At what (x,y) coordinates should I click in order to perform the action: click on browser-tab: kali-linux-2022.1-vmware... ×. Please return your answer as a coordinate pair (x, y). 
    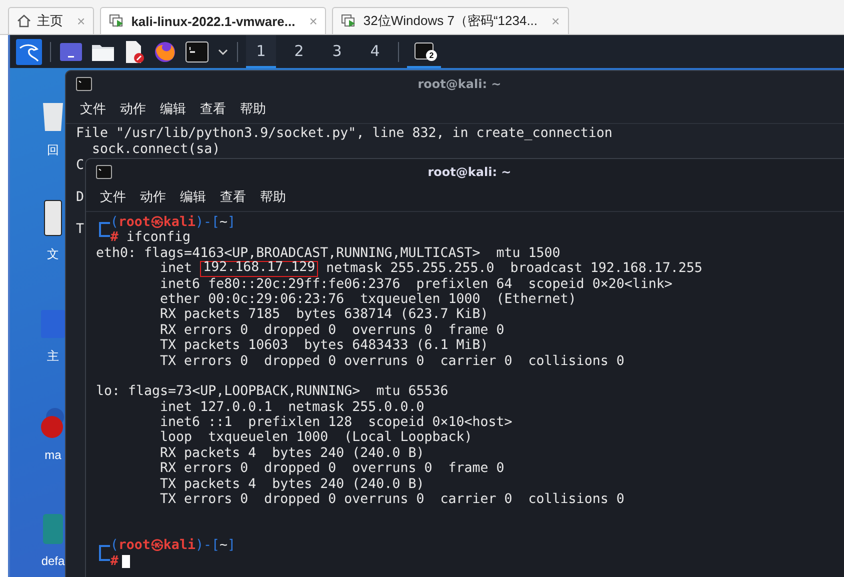
    Looking at the image, I should click on (213, 20).